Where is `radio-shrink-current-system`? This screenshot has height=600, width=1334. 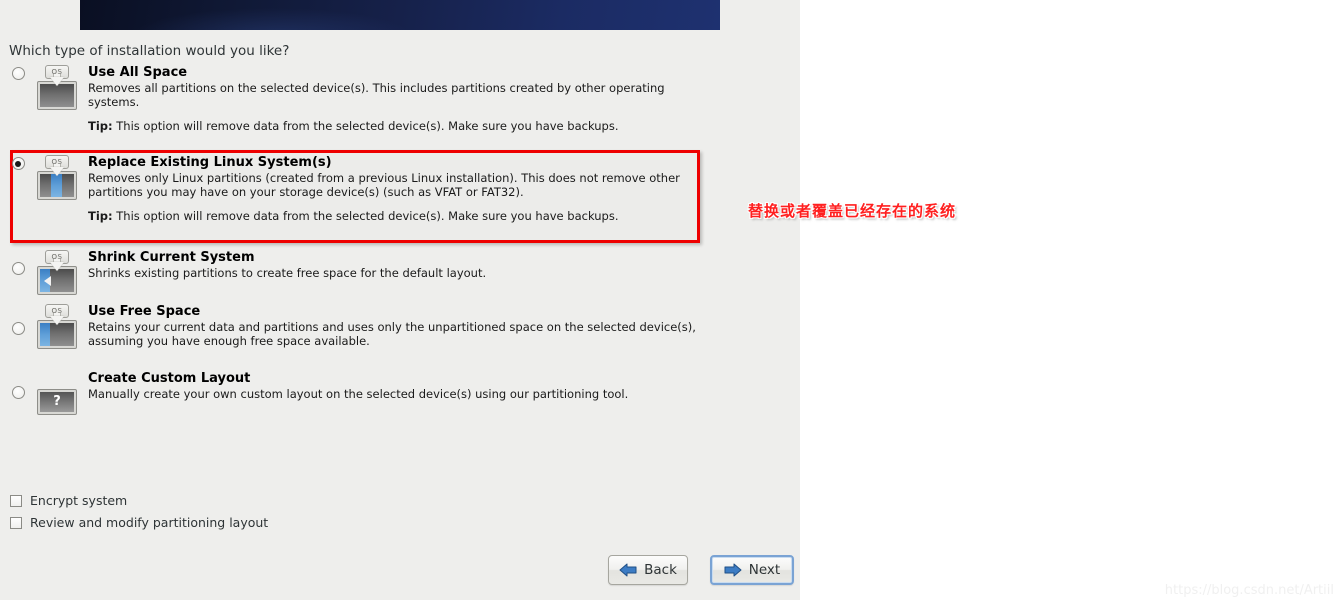
radio-shrink-current-system is located at coordinates (18, 268).